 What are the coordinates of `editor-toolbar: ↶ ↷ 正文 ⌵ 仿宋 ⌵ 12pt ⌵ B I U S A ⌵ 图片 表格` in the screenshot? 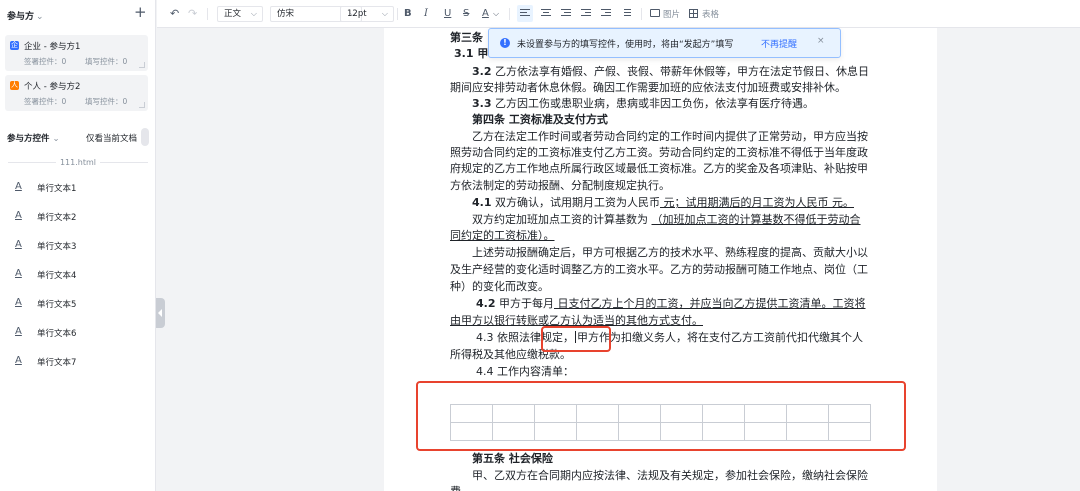 It's located at (618, 14).